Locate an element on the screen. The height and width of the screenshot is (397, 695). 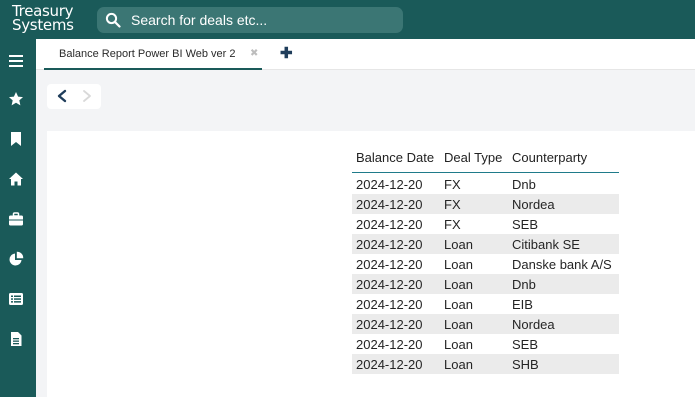
cell-counterparty: SHB is located at coordinates (525, 364).